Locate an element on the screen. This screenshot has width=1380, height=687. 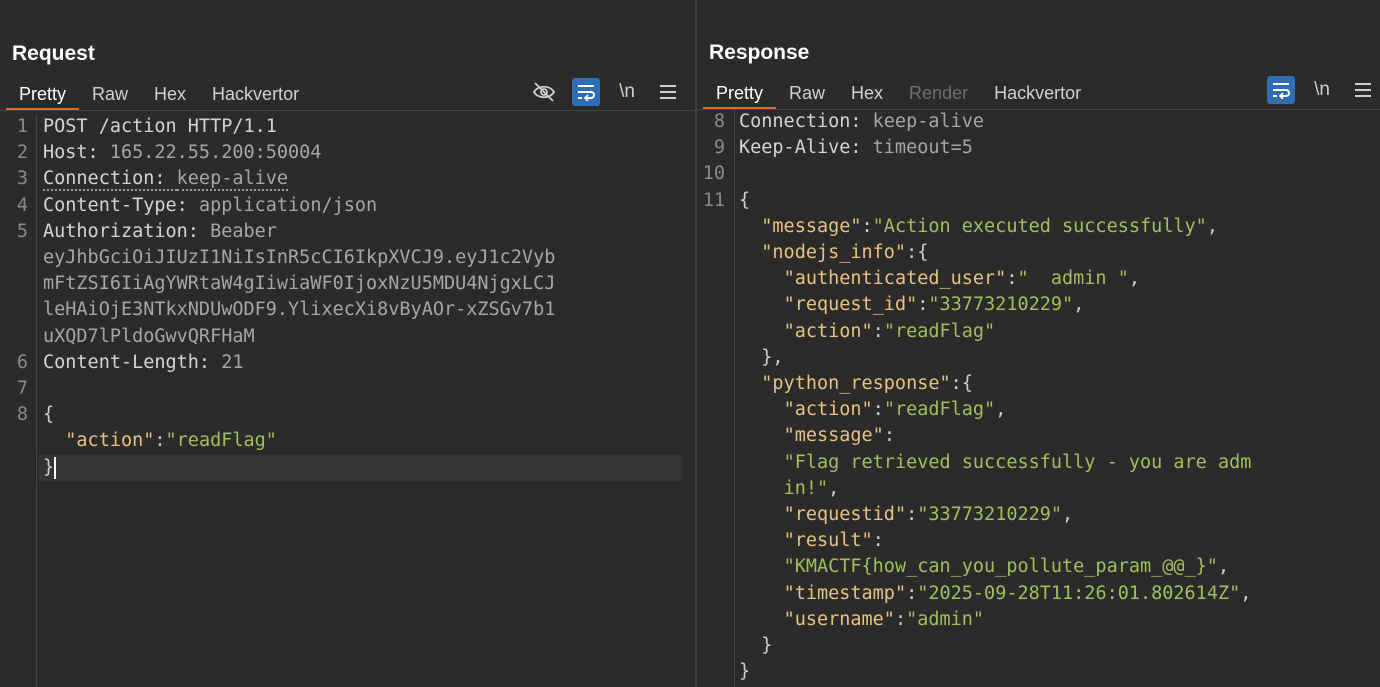
code-text: "action":"readFlag" is located at coordinates (867, 332).